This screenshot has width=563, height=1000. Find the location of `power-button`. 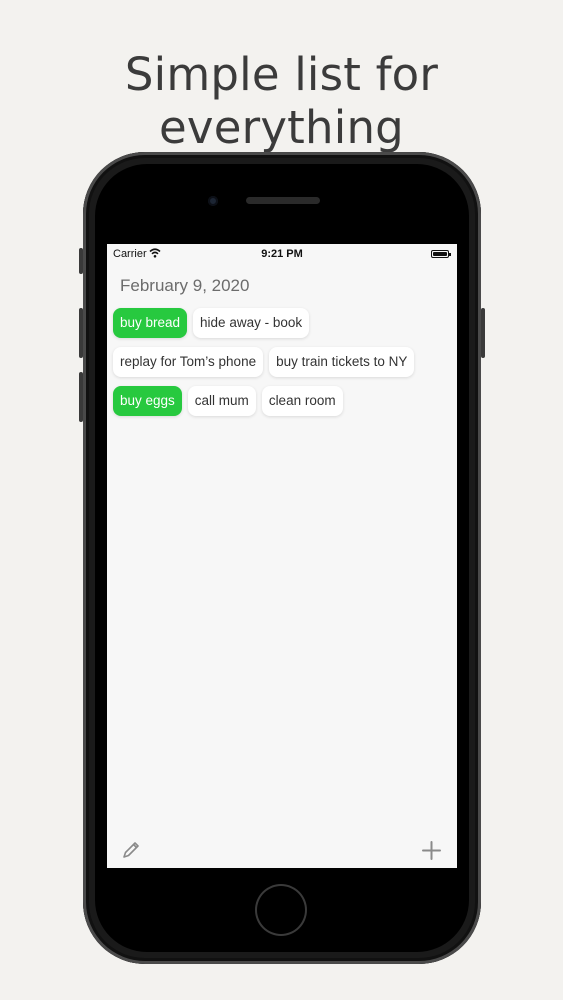

power-button is located at coordinates (483, 333).